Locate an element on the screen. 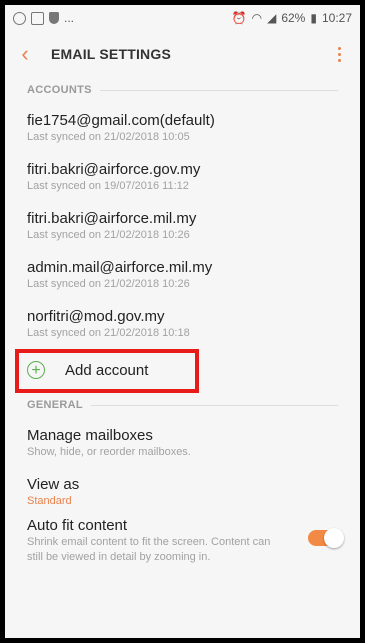 The width and height of the screenshot is (365, 643). battery-percent: 62% is located at coordinates (293, 18).